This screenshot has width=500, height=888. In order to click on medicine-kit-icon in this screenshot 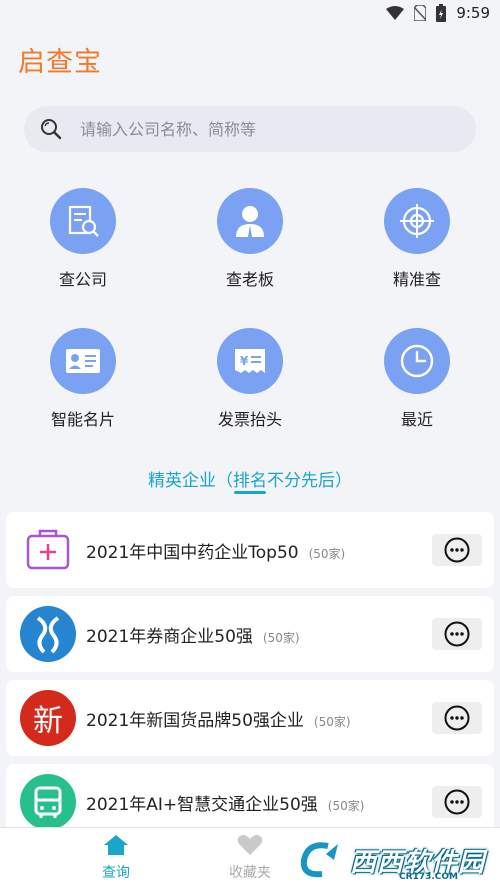, I will do `click(48, 550)`.